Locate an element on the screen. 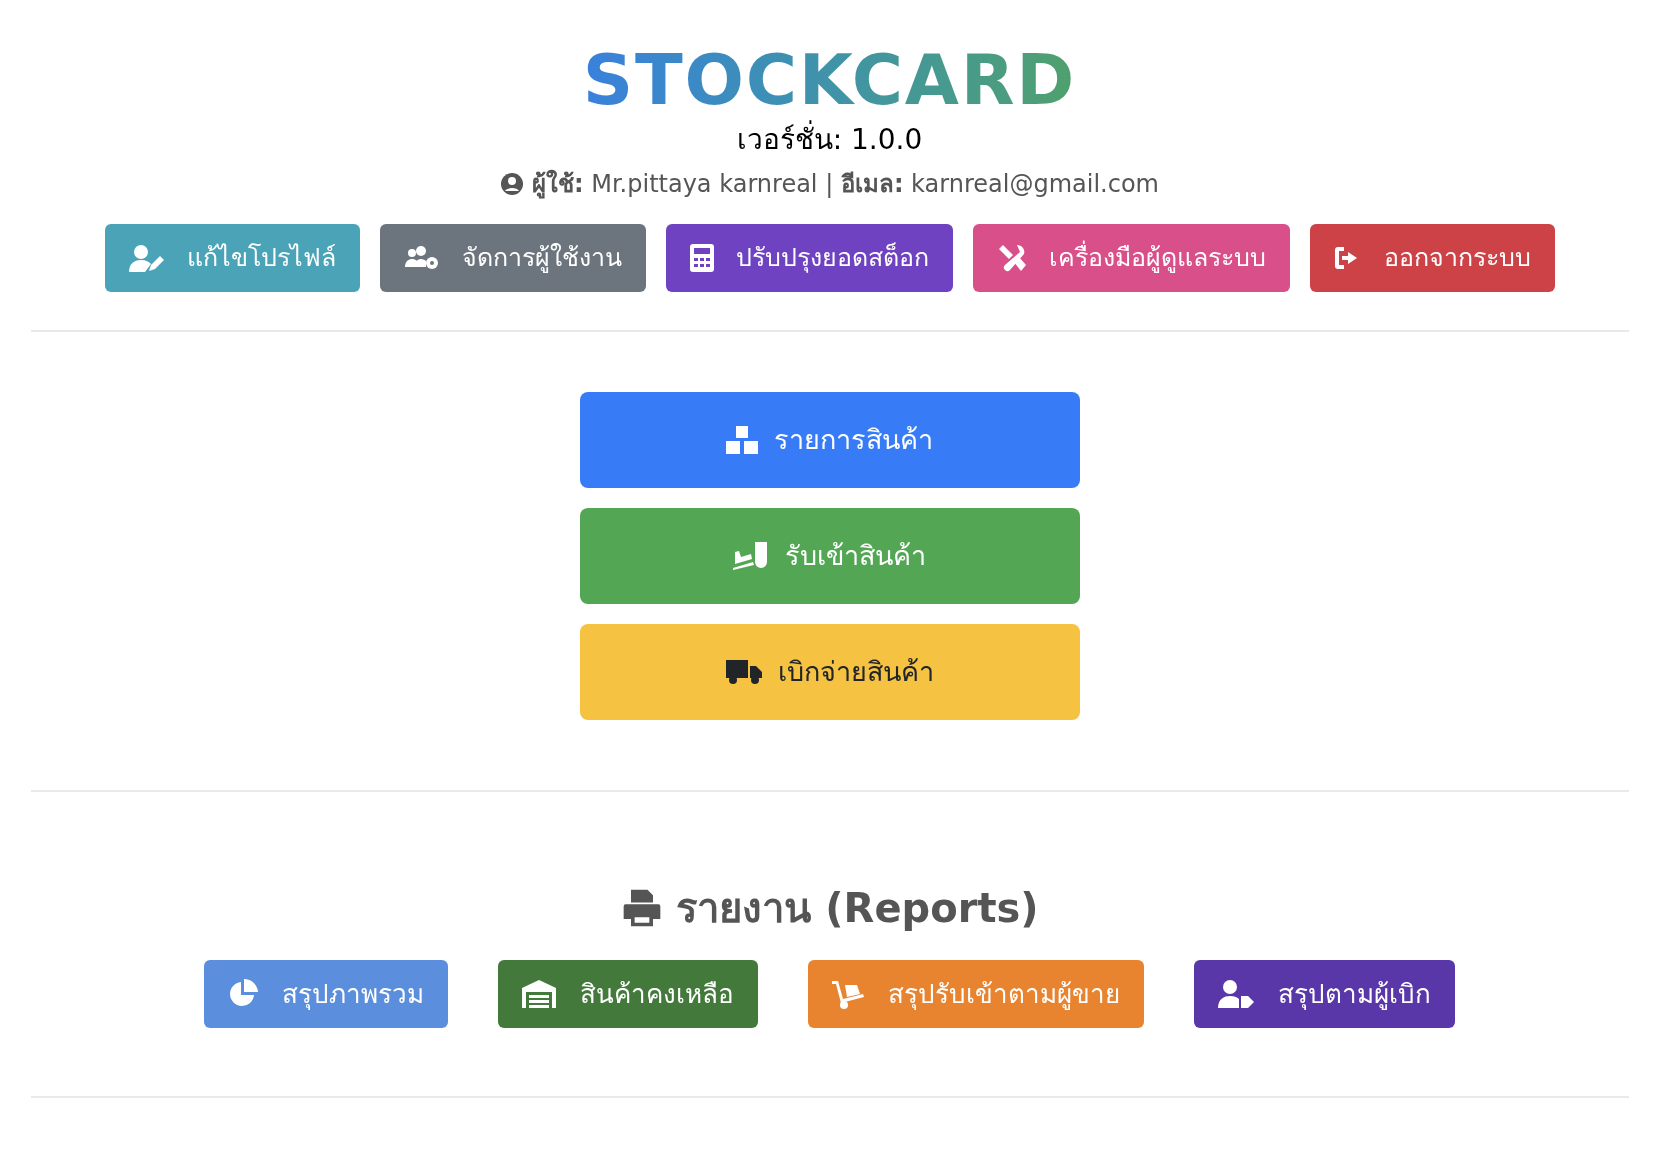 Image resolution: width=1659 pixels, height=1149 pixels. hand-truck-boxes-icon is located at coordinates (751, 556).